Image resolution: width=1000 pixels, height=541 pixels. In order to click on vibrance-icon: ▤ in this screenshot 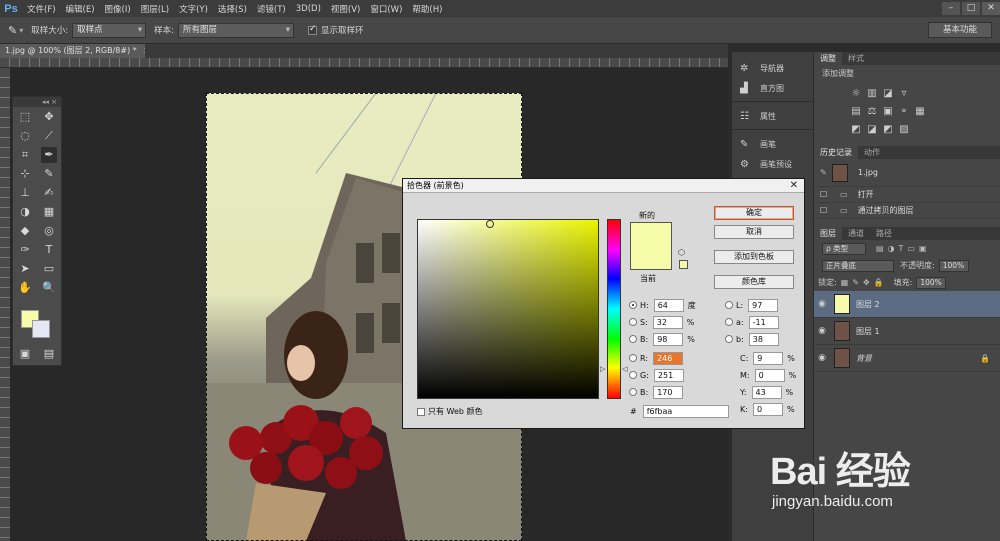, I will do `click(856, 111)`.